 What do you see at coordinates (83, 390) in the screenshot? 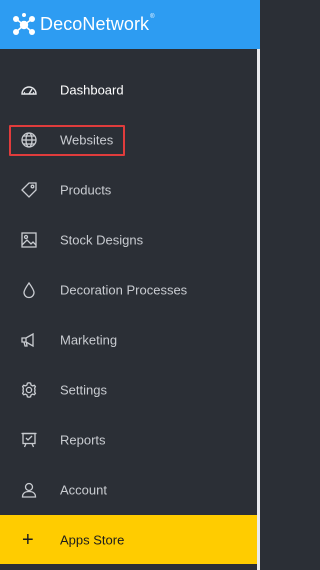
I see `sidebar-item-label: Settings` at bounding box center [83, 390].